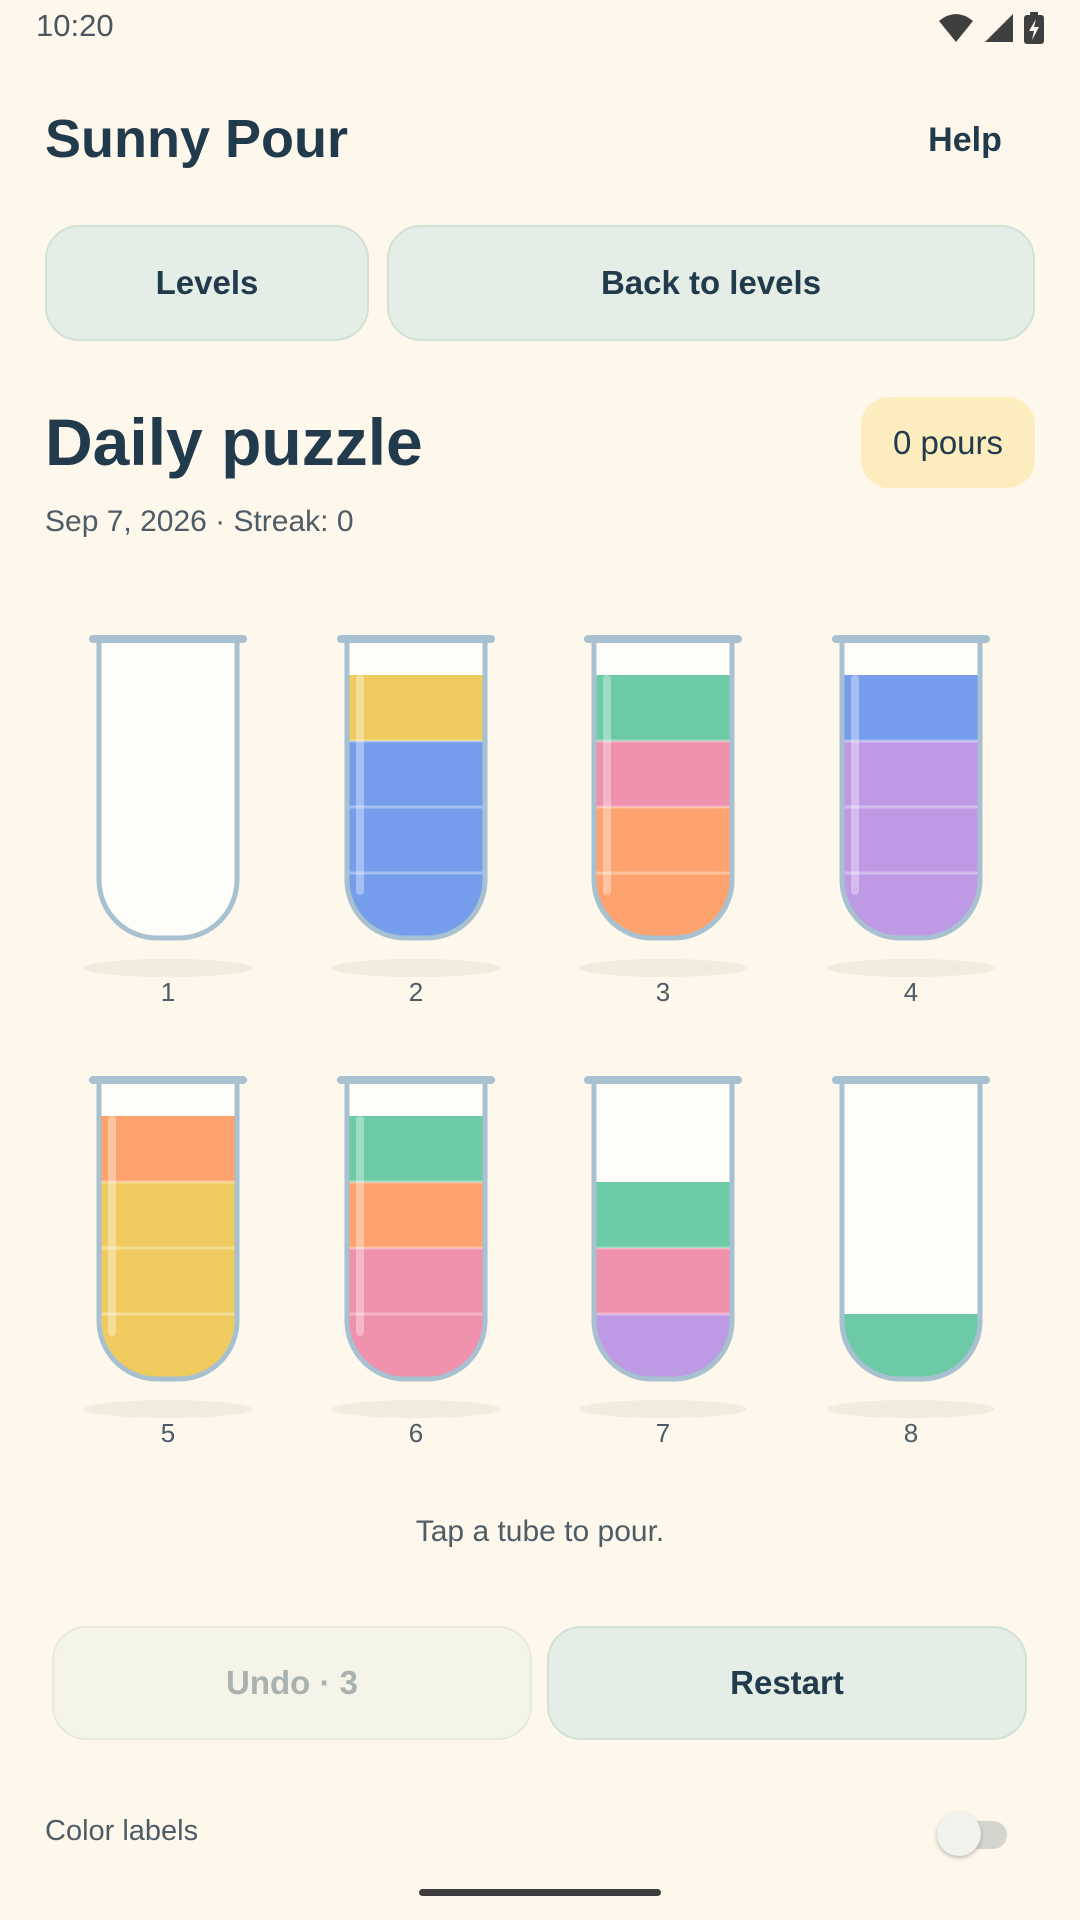 The width and height of the screenshot is (1080, 1920). What do you see at coordinates (199, 521) in the screenshot?
I see `puzzle-subtitle: Sep 7, 2026 · Streak: 0` at bounding box center [199, 521].